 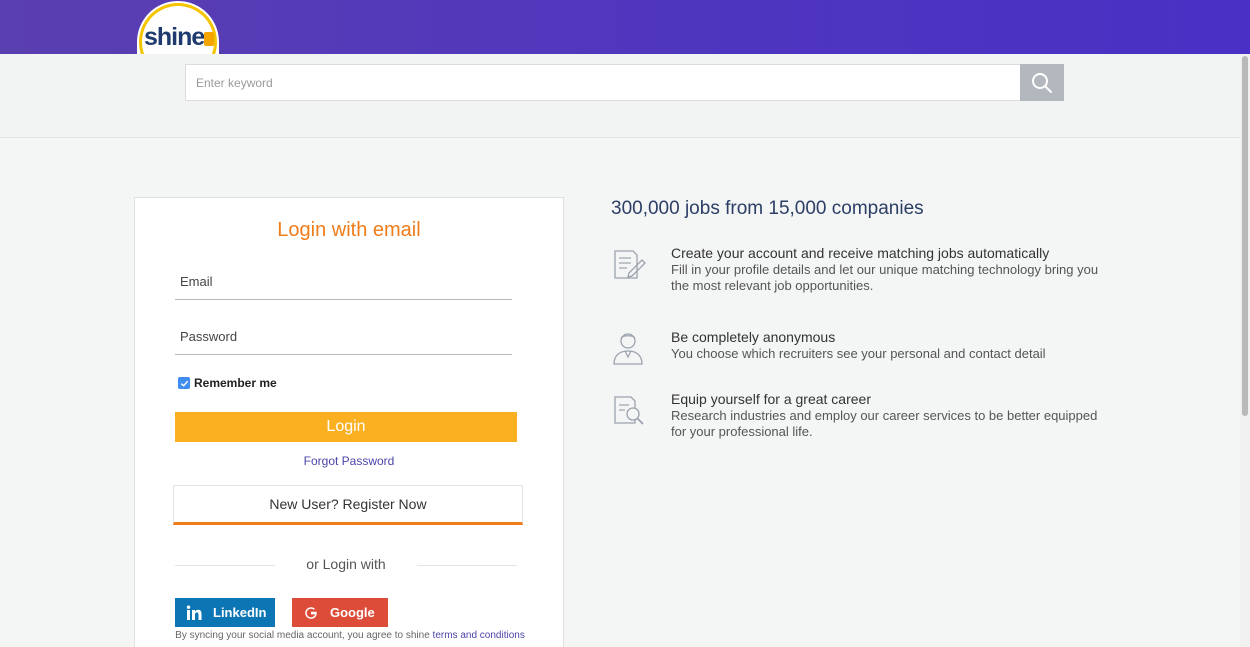 What do you see at coordinates (771, 399) in the screenshot?
I see `feature-title: Equip yourself for a great career` at bounding box center [771, 399].